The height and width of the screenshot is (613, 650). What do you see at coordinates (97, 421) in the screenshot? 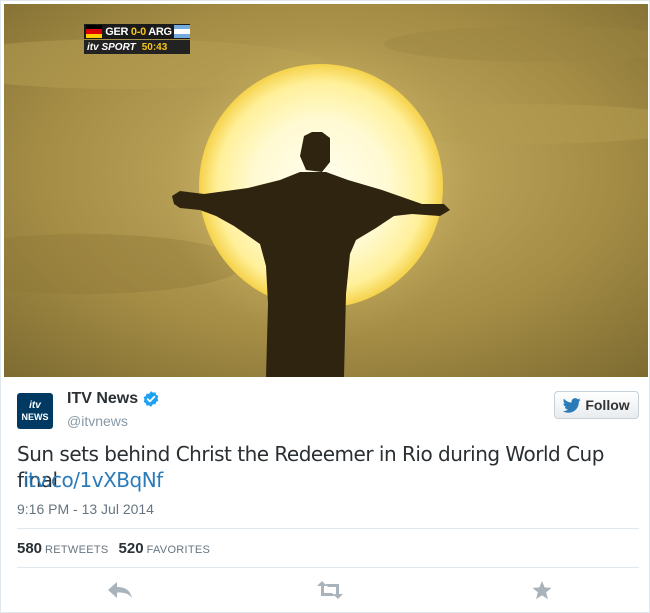
I see `user-handle: @itvnews` at bounding box center [97, 421].